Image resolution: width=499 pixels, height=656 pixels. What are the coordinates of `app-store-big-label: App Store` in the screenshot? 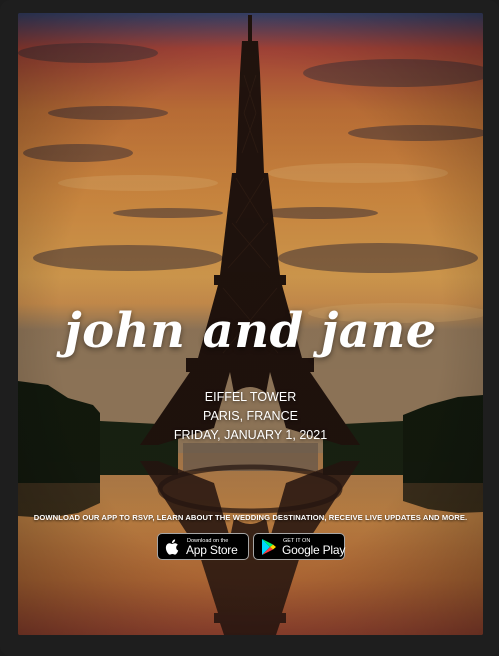 It's located at (212, 550).